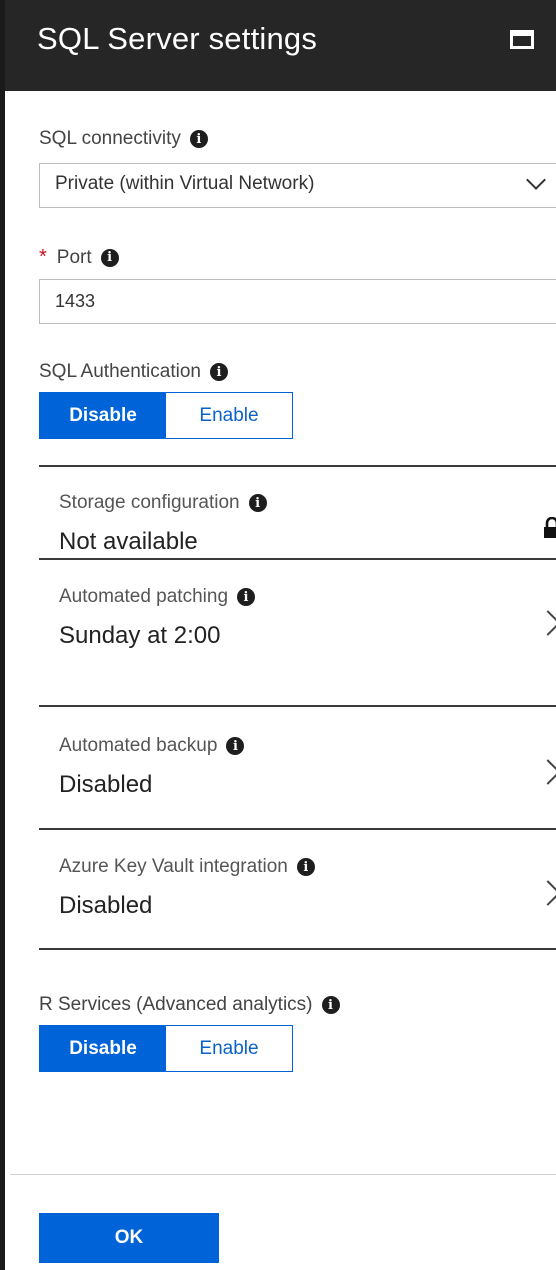  What do you see at coordinates (229, 415) in the screenshot?
I see `sql-auth-enable-button: Enable` at bounding box center [229, 415].